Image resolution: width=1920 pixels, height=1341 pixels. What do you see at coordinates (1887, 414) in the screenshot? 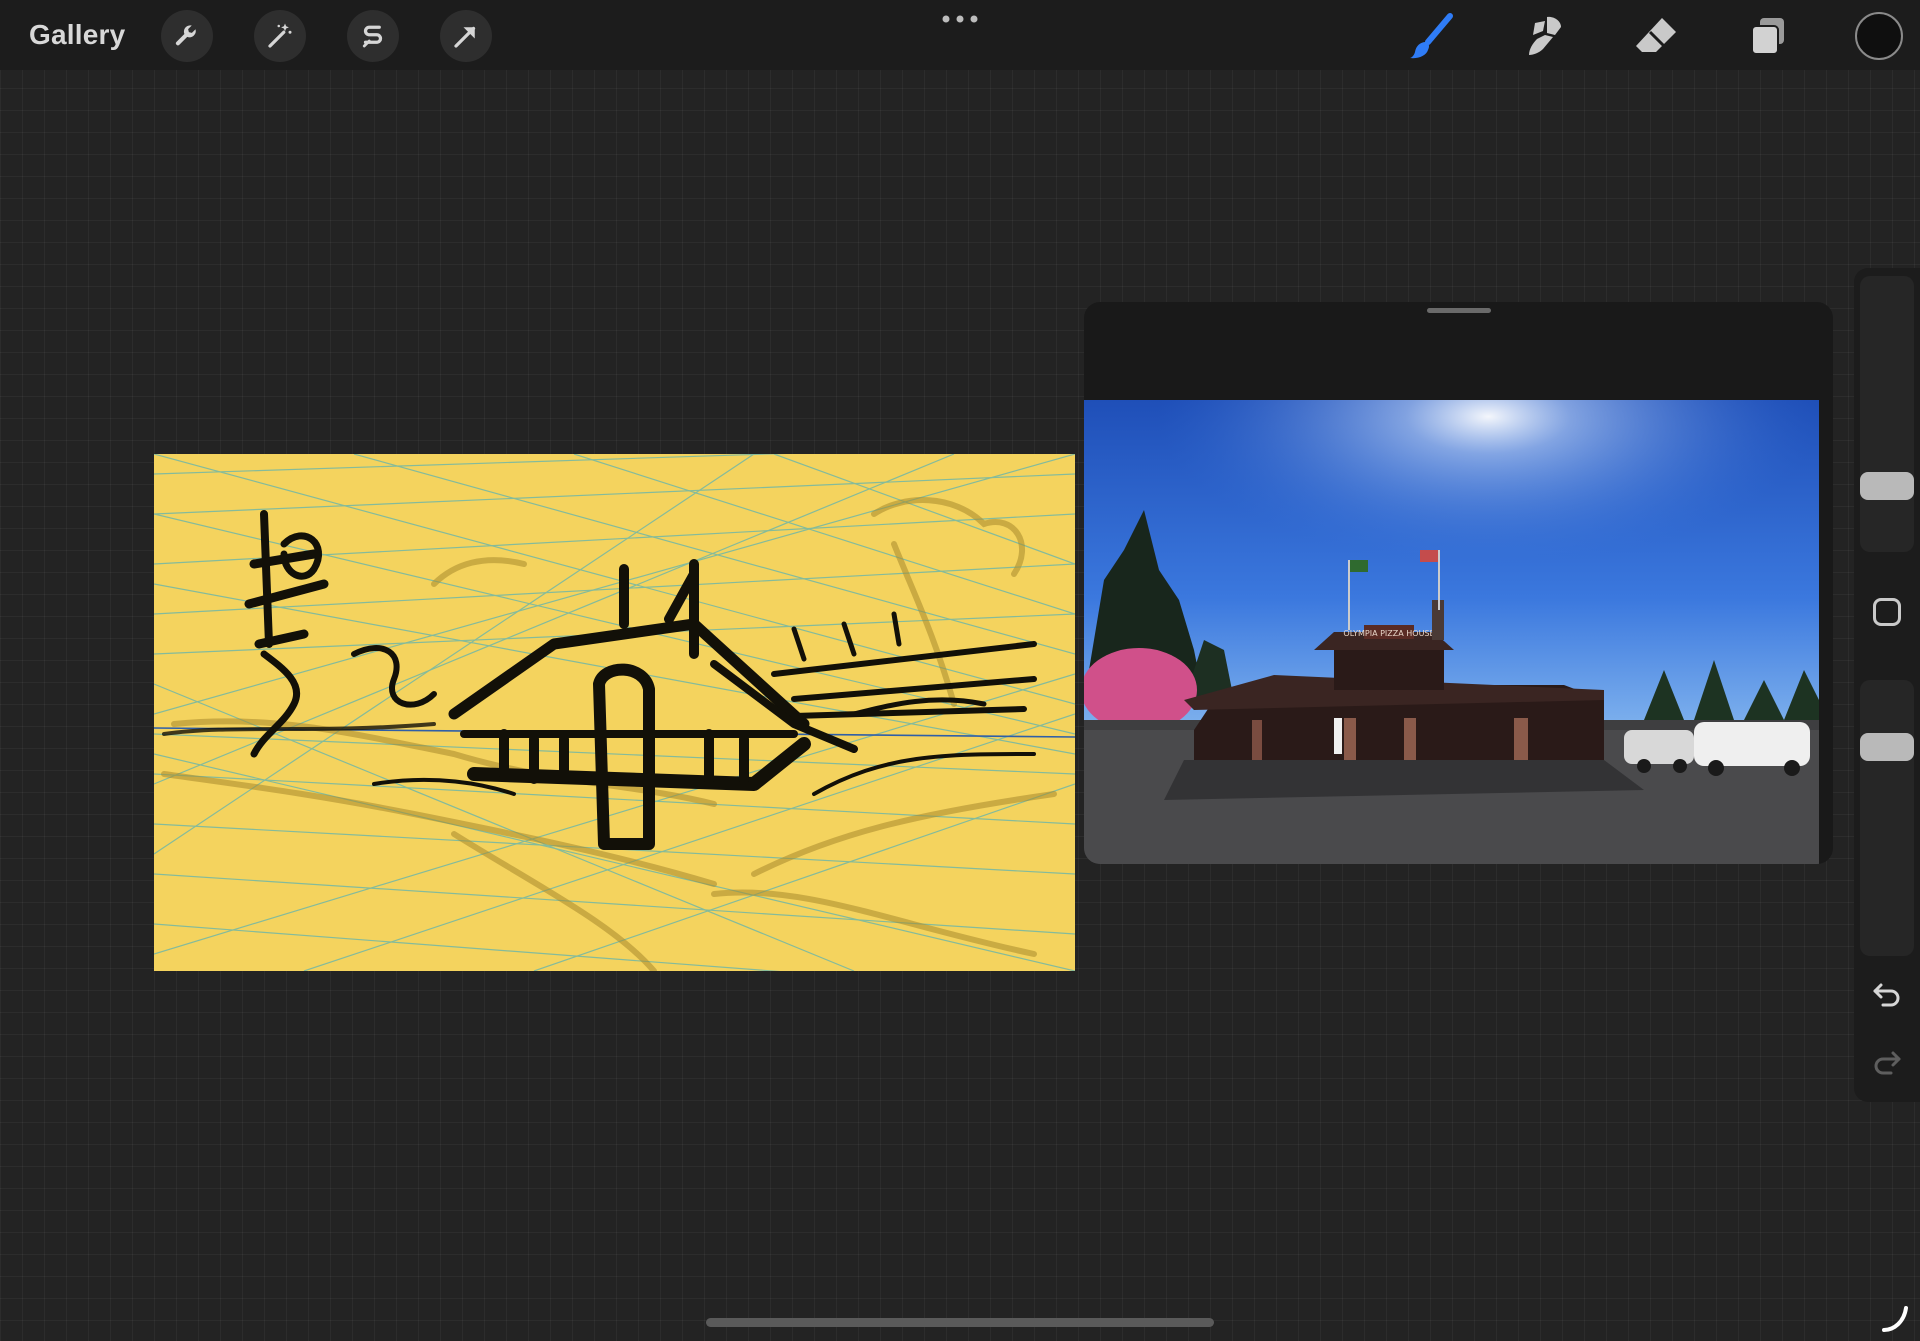
I see `brush-size-slider` at bounding box center [1887, 414].